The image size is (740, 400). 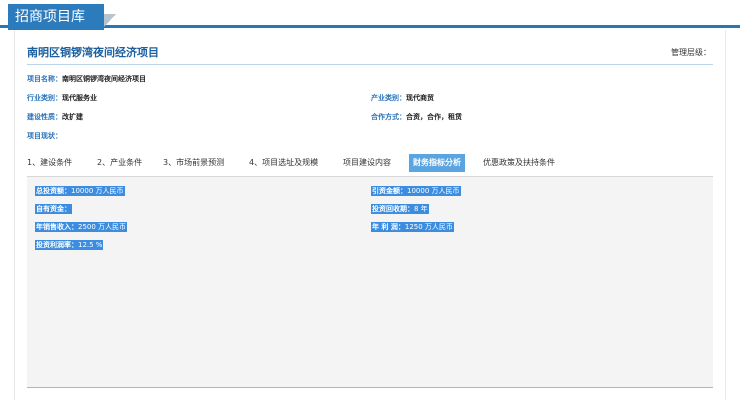 What do you see at coordinates (193, 163) in the screenshot?
I see `tab-market-forecast: 3、市场前景预测` at bounding box center [193, 163].